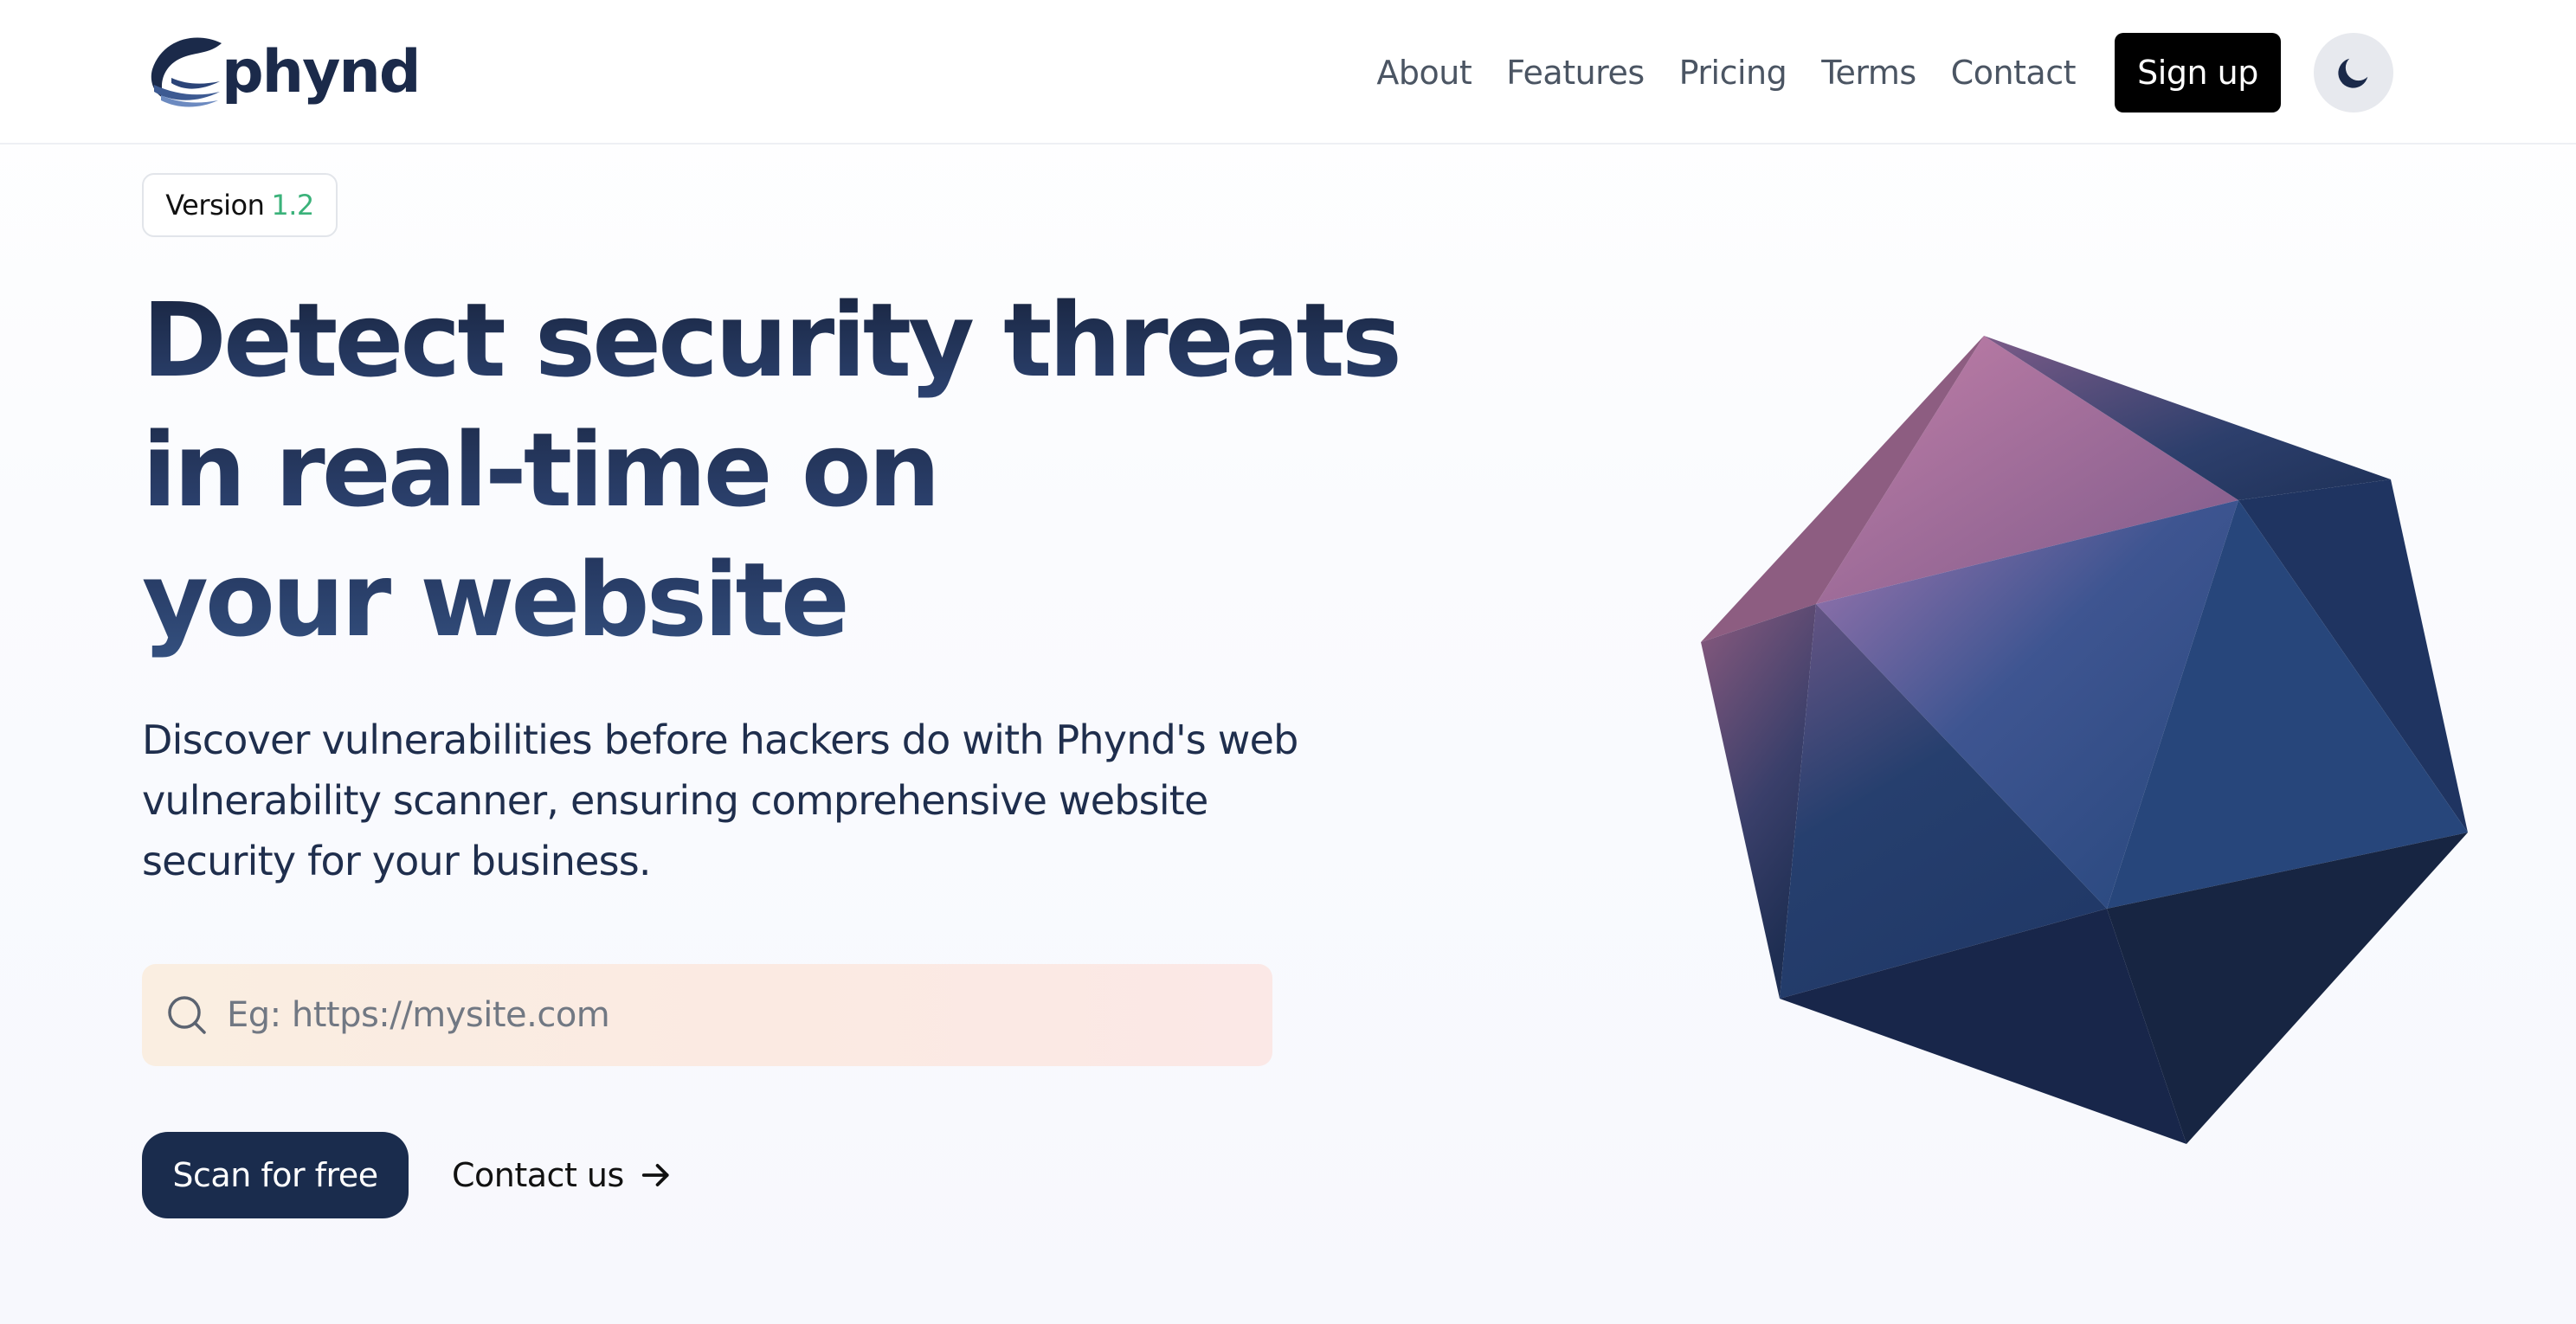  Describe the element at coordinates (538, 1175) in the screenshot. I see `contact-us-label: Contact us` at that location.